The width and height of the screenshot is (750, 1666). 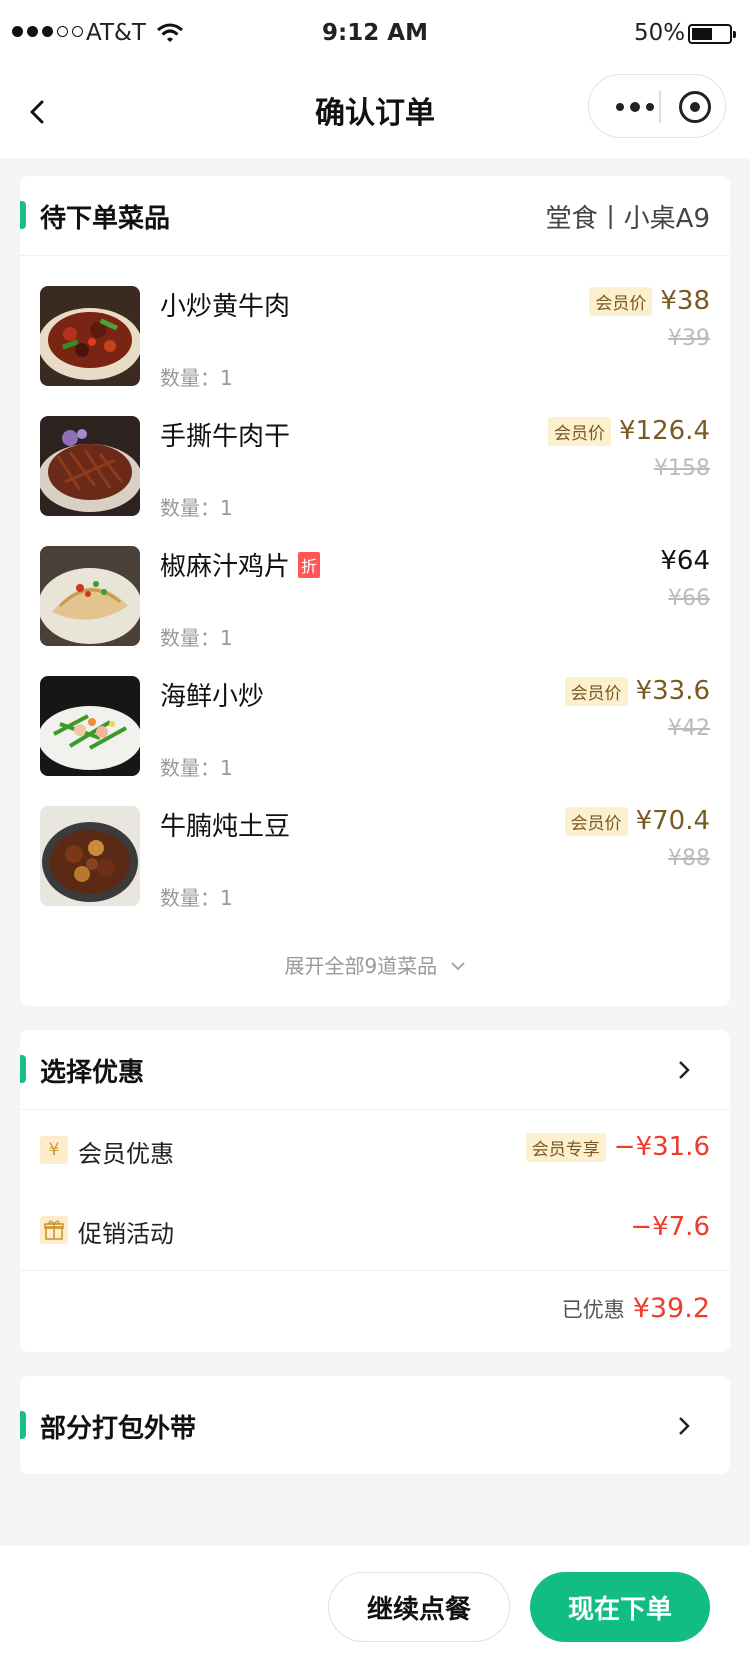 I want to click on takeaway-card-header: 部分打包外带, so click(x=375, y=1425).